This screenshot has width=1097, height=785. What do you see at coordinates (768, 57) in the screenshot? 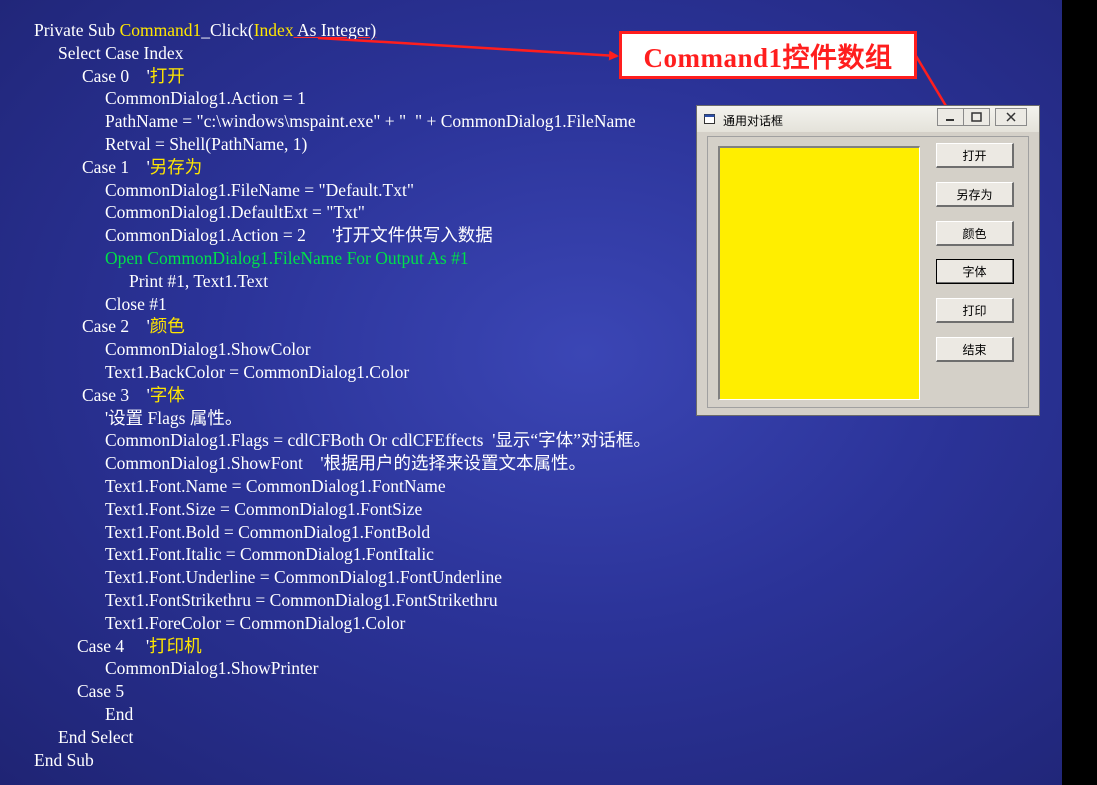
I see `callout-text: Command1控件数组` at bounding box center [768, 57].